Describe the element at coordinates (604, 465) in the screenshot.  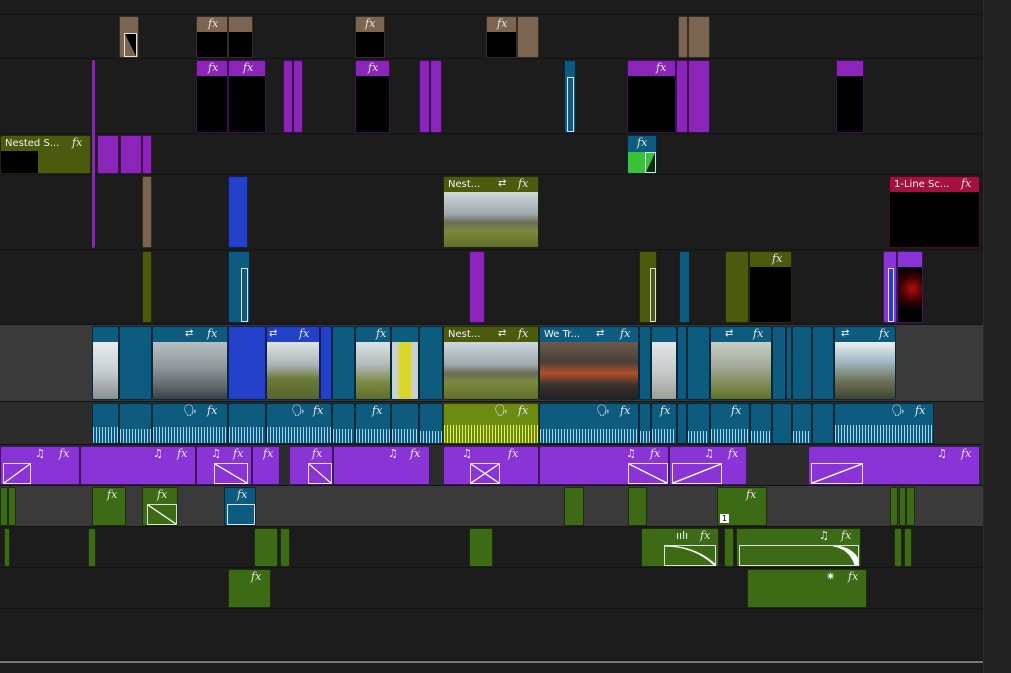
I see `music-a2-8: ♫ fx` at that location.